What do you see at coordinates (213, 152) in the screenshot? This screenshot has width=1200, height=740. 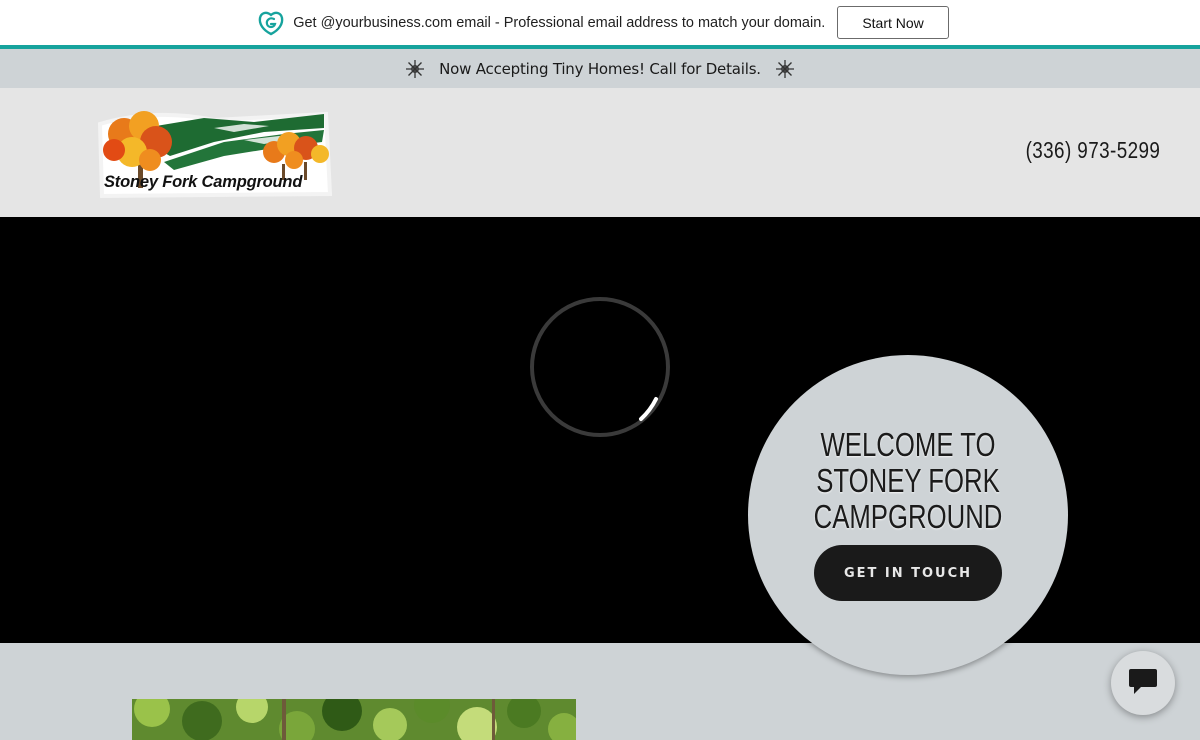 I see `site-logo: Stoney Fork Campground` at bounding box center [213, 152].